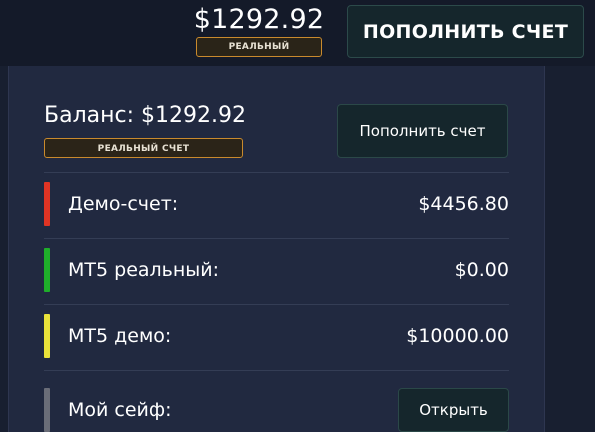 The width and height of the screenshot is (595, 432). What do you see at coordinates (422, 131) in the screenshot?
I see `dropdown-topup-button: Пополнить счет` at bounding box center [422, 131].